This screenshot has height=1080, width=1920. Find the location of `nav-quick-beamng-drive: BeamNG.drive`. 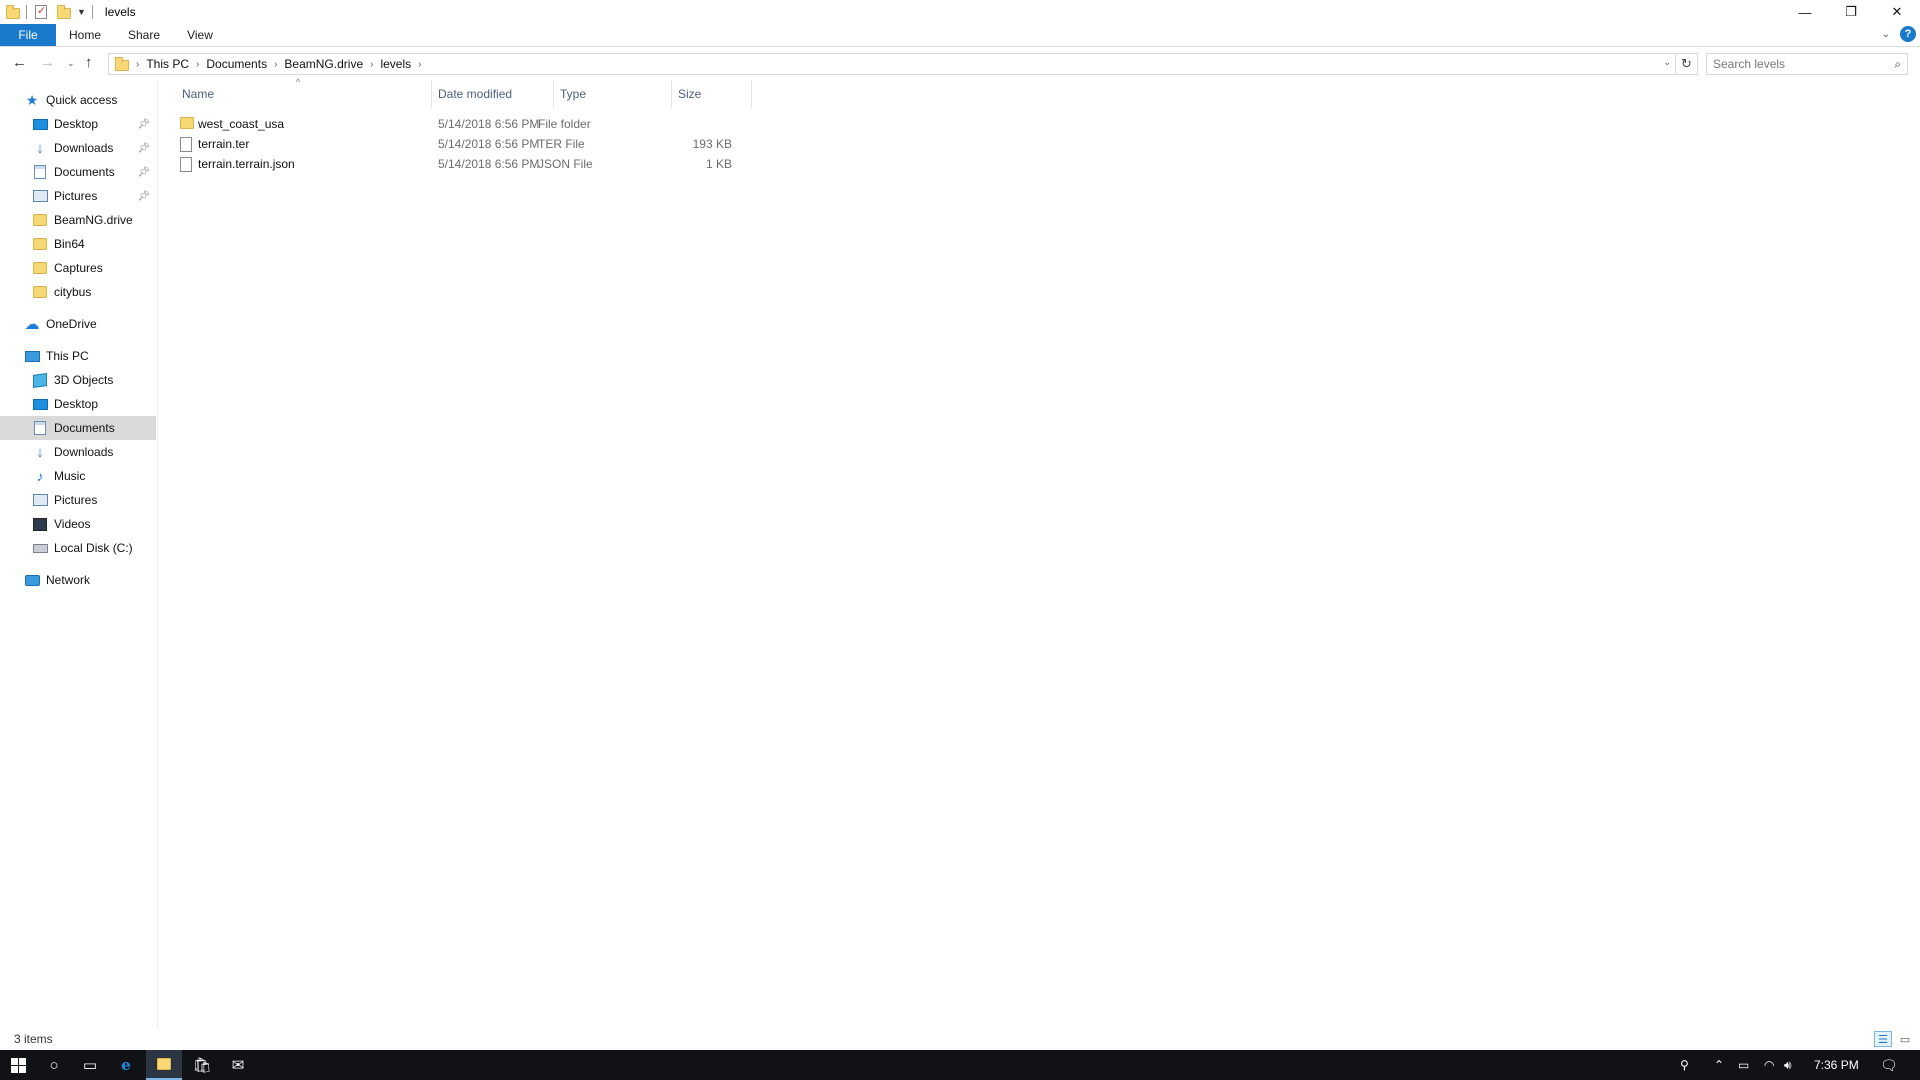

nav-quick-beamng-drive: BeamNG.drive is located at coordinates (78, 220).